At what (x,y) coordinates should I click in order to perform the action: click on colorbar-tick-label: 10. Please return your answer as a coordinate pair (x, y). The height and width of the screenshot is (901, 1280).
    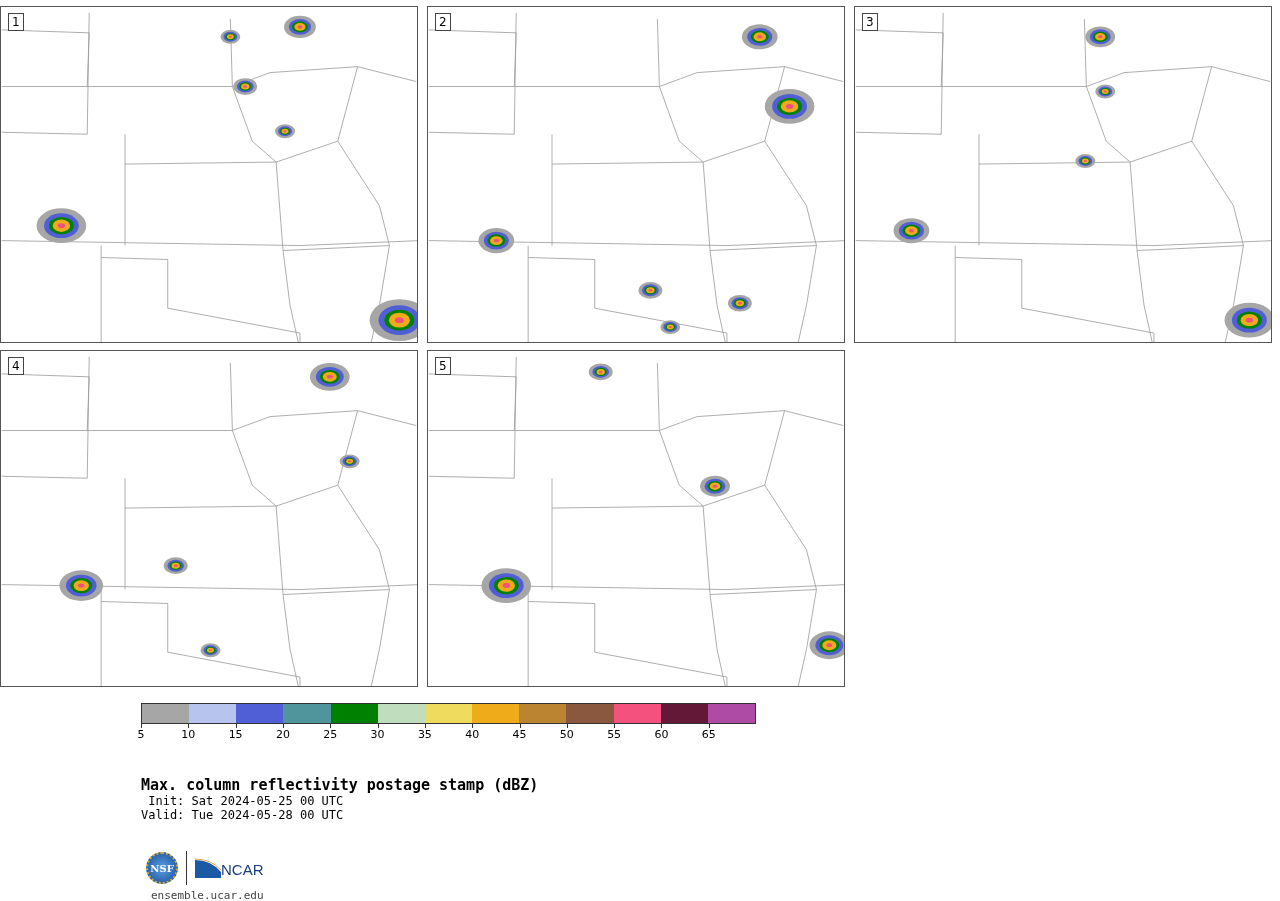
    Looking at the image, I should click on (188, 735).